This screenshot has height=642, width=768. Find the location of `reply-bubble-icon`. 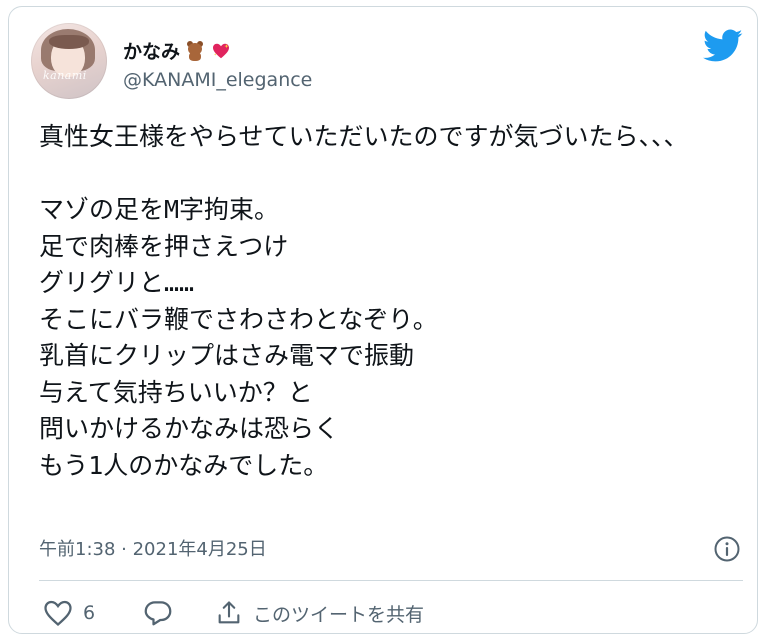

reply-bubble-icon is located at coordinates (158, 613).